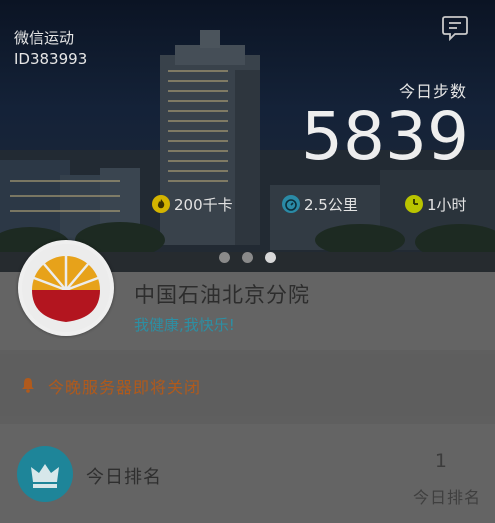 The width and height of the screenshot is (495, 523). Describe the element at coordinates (45, 474) in the screenshot. I see `crown-icon` at that location.